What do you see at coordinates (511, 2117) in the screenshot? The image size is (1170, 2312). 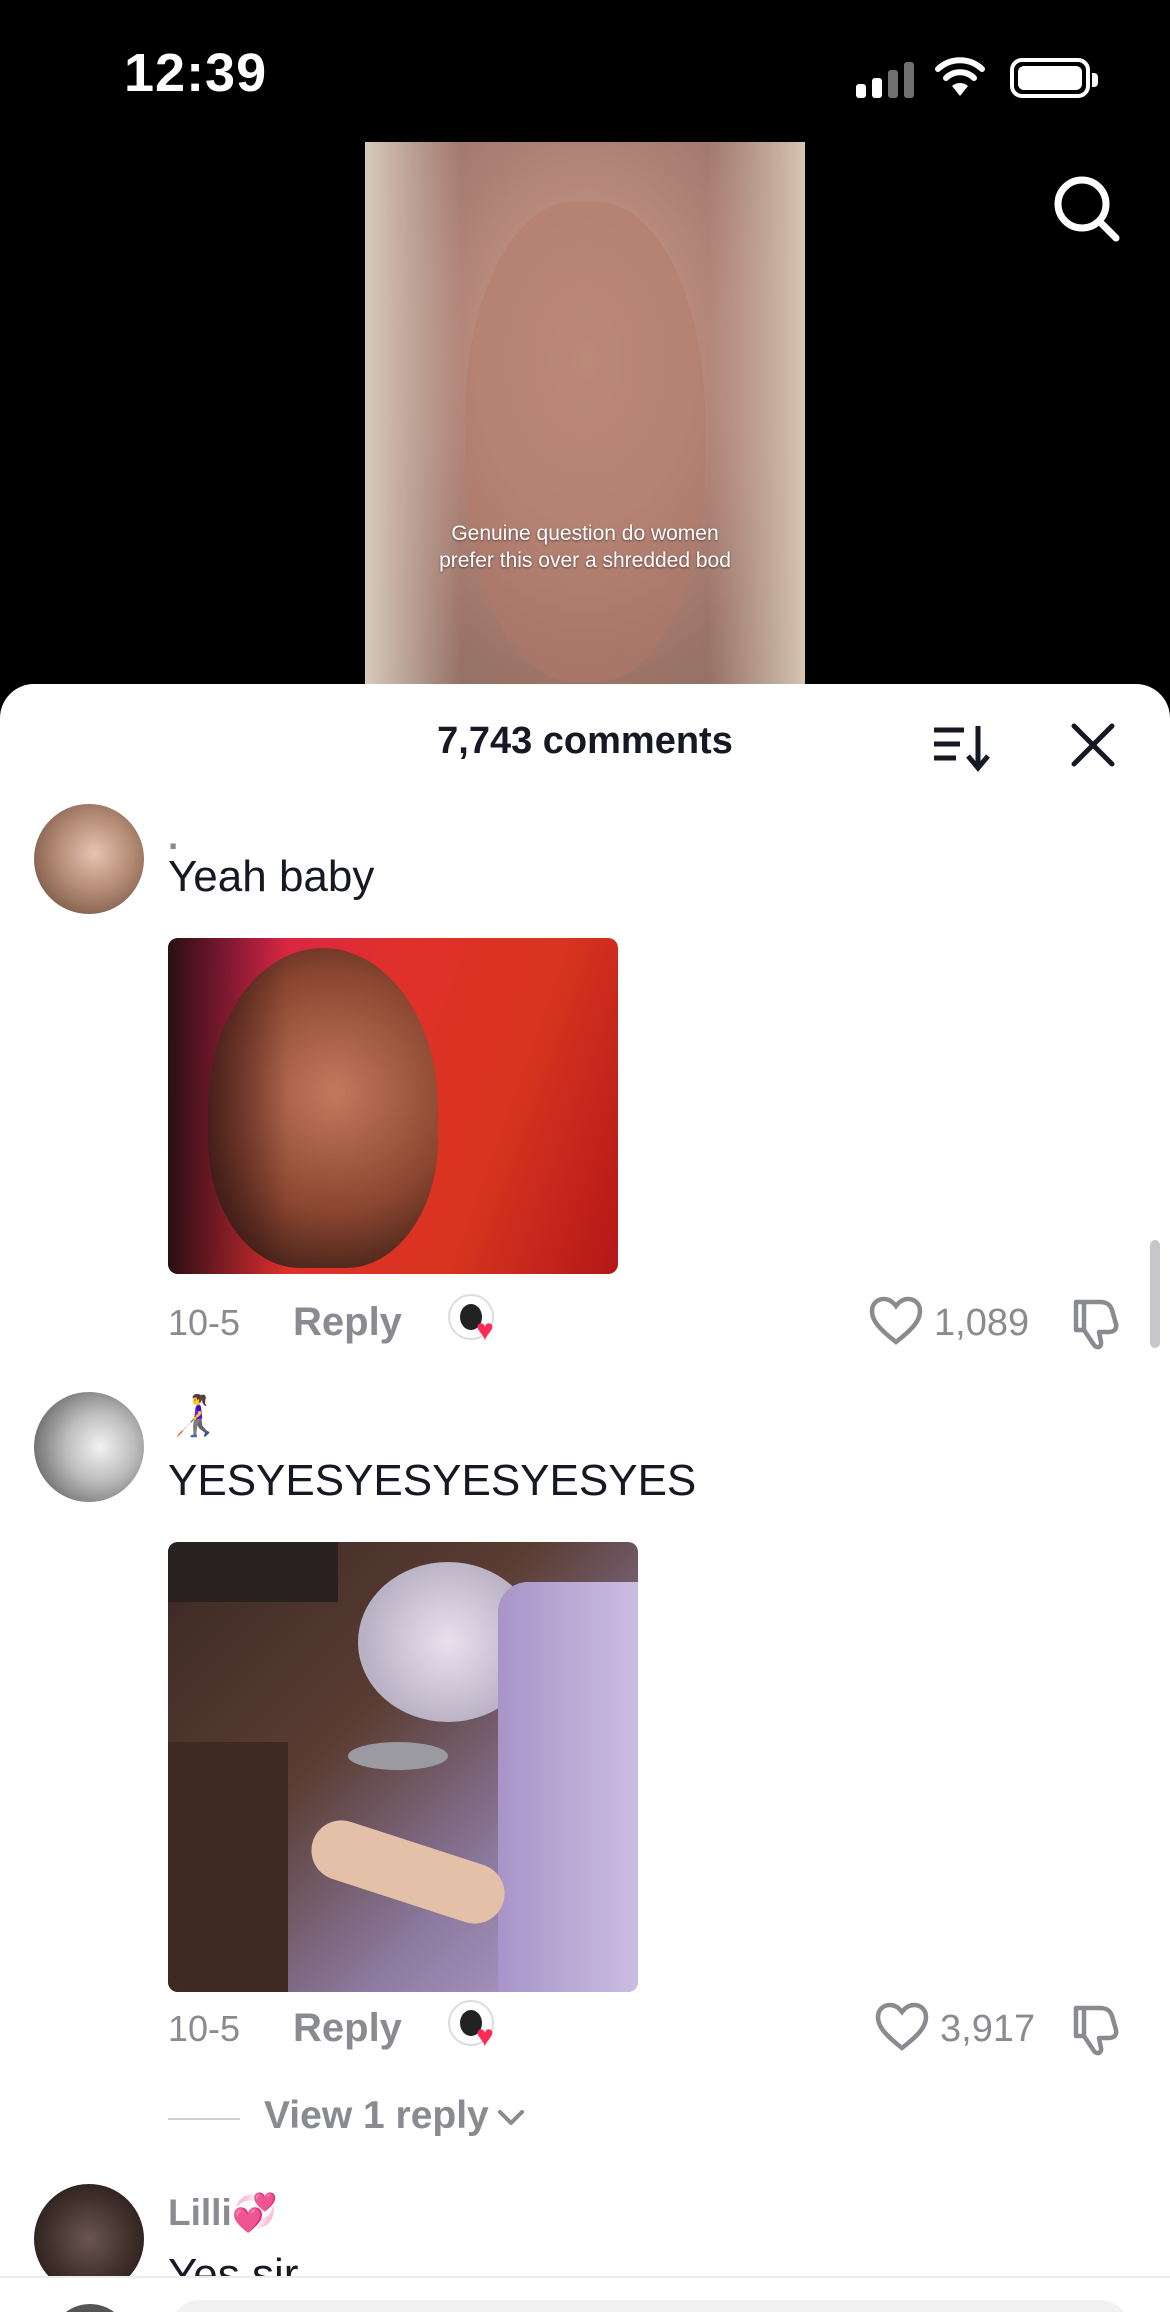 I see `chevron-down-icon` at bounding box center [511, 2117].